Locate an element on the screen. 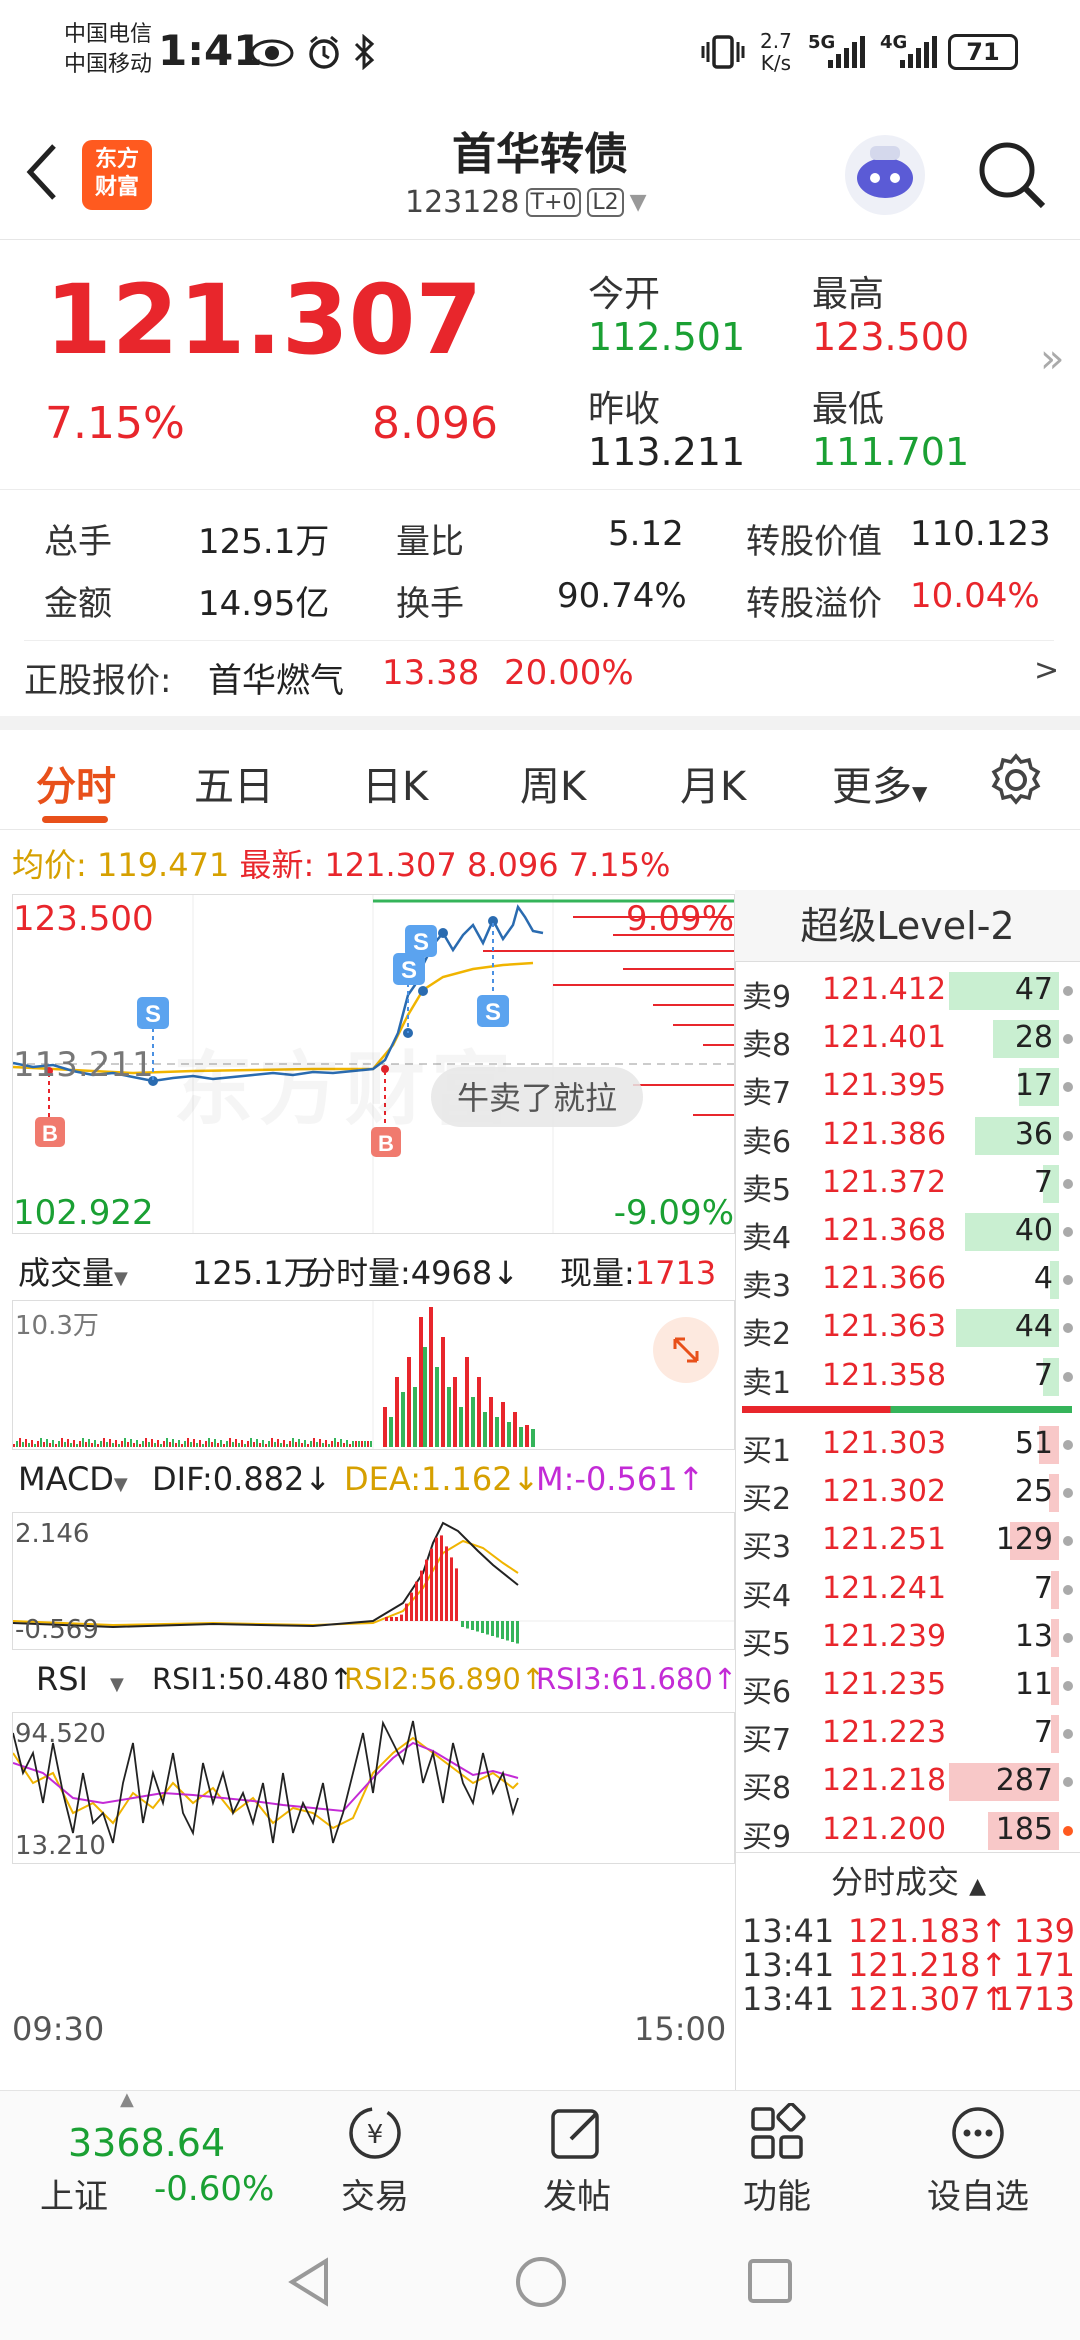 The image size is (1080, 2340). buy-order-row: 买5 121.239 13 is located at coordinates (908, 1637).